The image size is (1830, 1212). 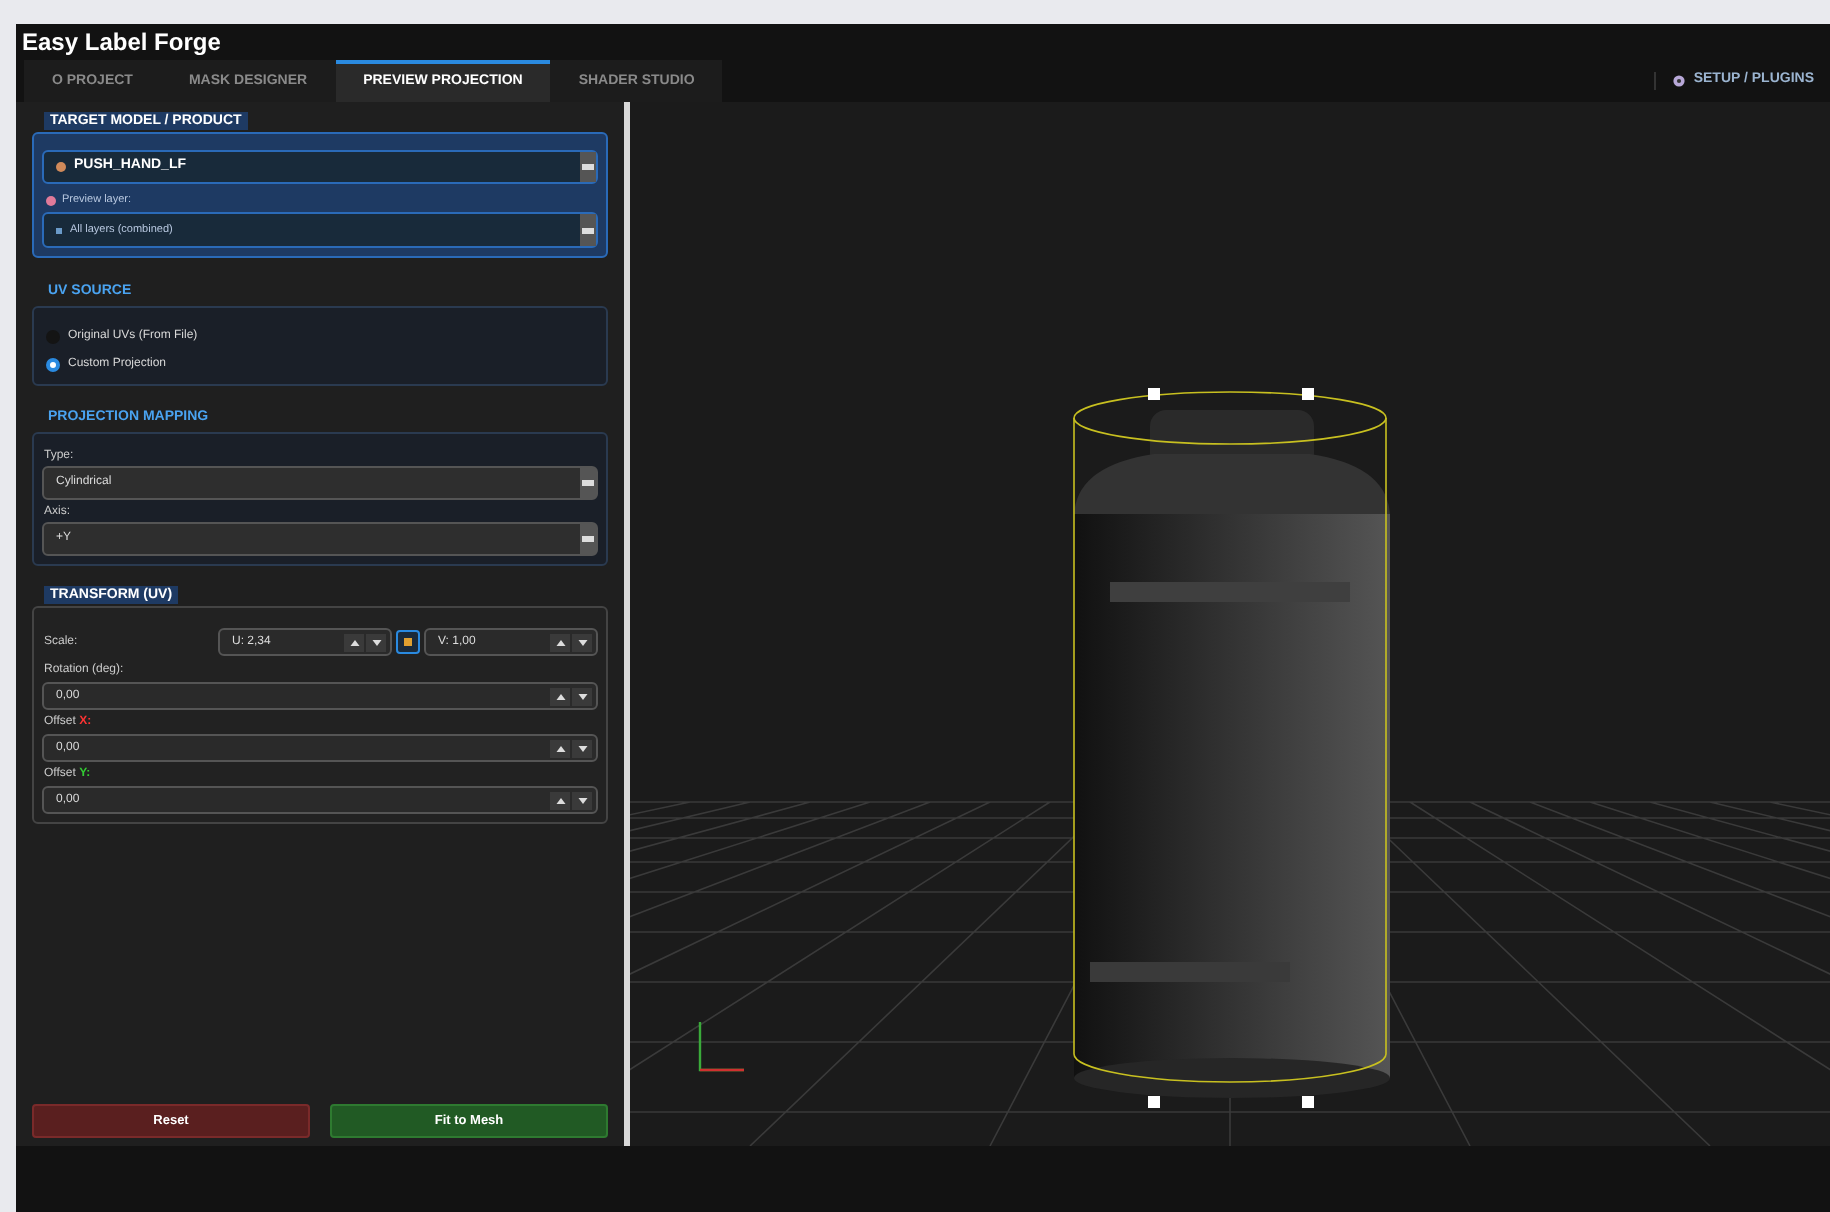 What do you see at coordinates (121, 42) in the screenshot?
I see `window-title: Easy Label Forge` at bounding box center [121, 42].